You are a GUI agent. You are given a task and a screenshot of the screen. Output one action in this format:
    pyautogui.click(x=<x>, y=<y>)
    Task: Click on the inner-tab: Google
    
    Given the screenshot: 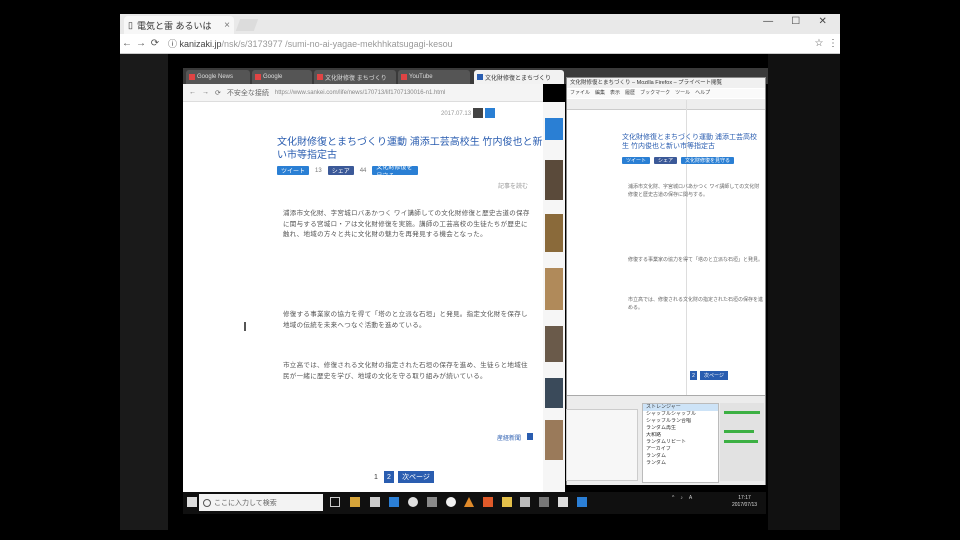 What is the action you would take?
    pyautogui.click(x=282, y=77)
    